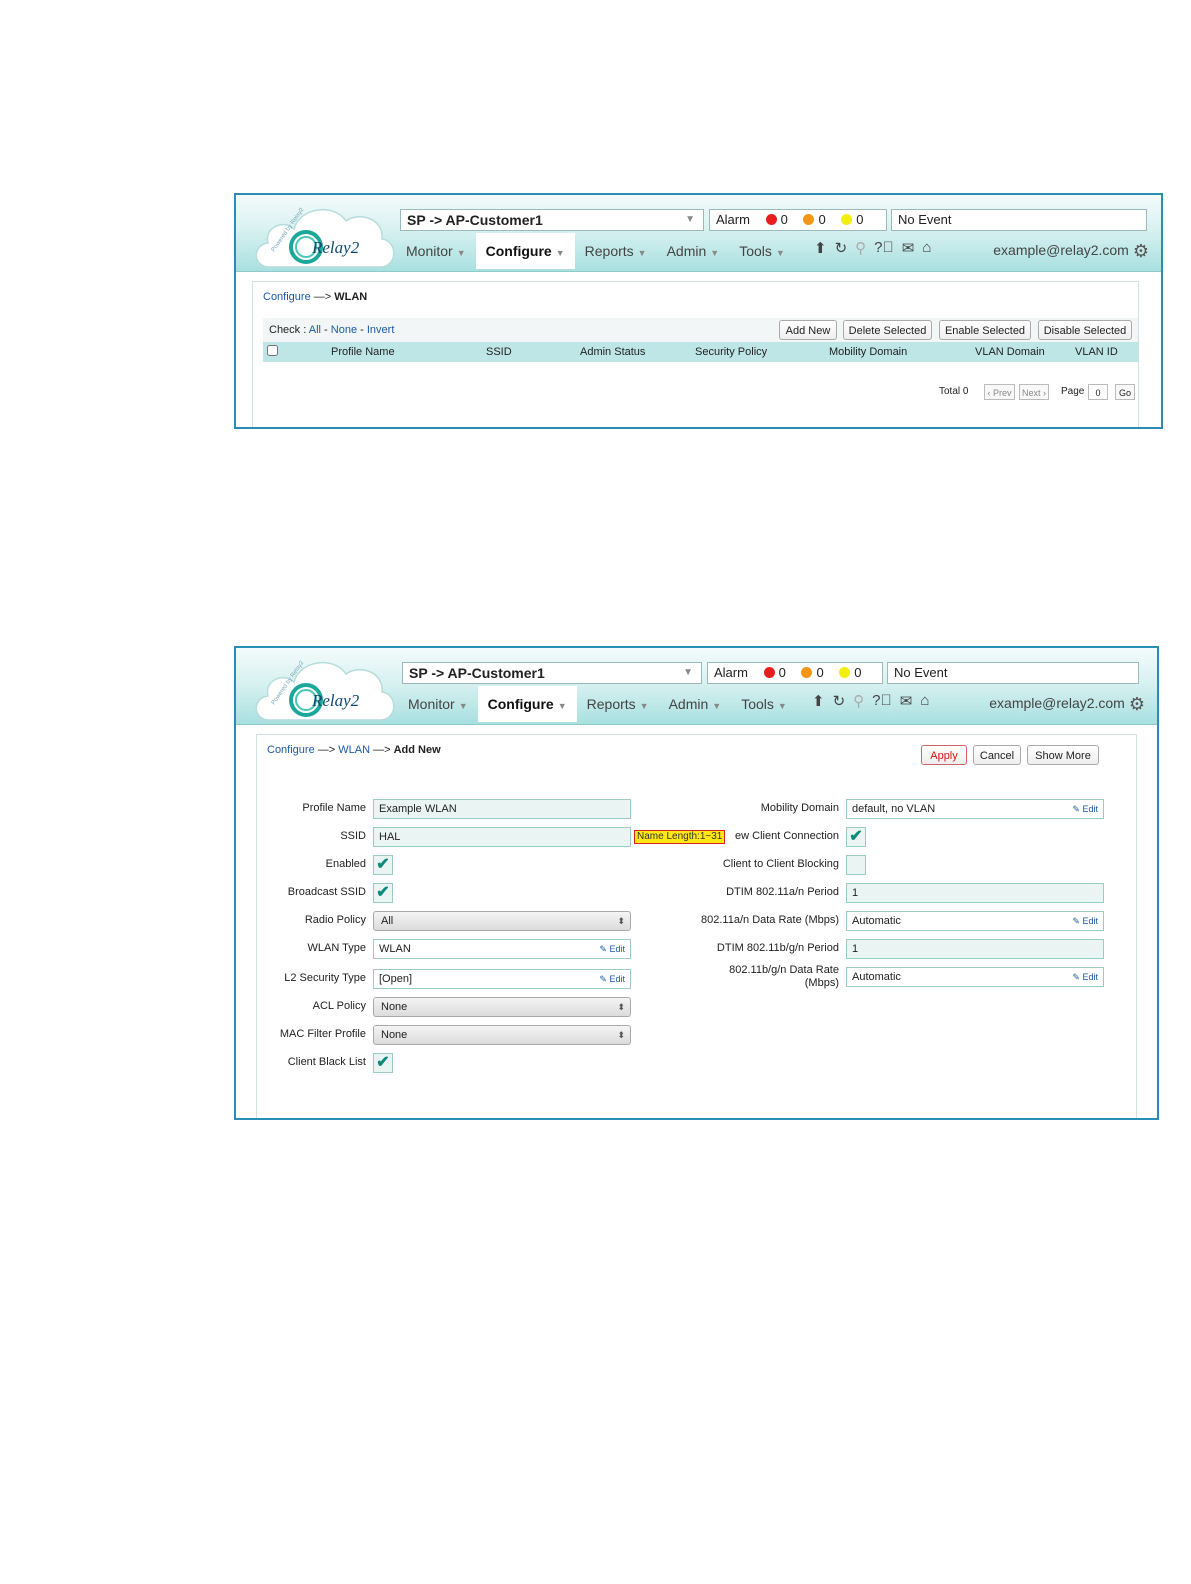  What do you see at coordinates (383, 1063) in the screenshot?
I see `client-black-list-checkbox: ✔` at bounding box center [383, 1063].